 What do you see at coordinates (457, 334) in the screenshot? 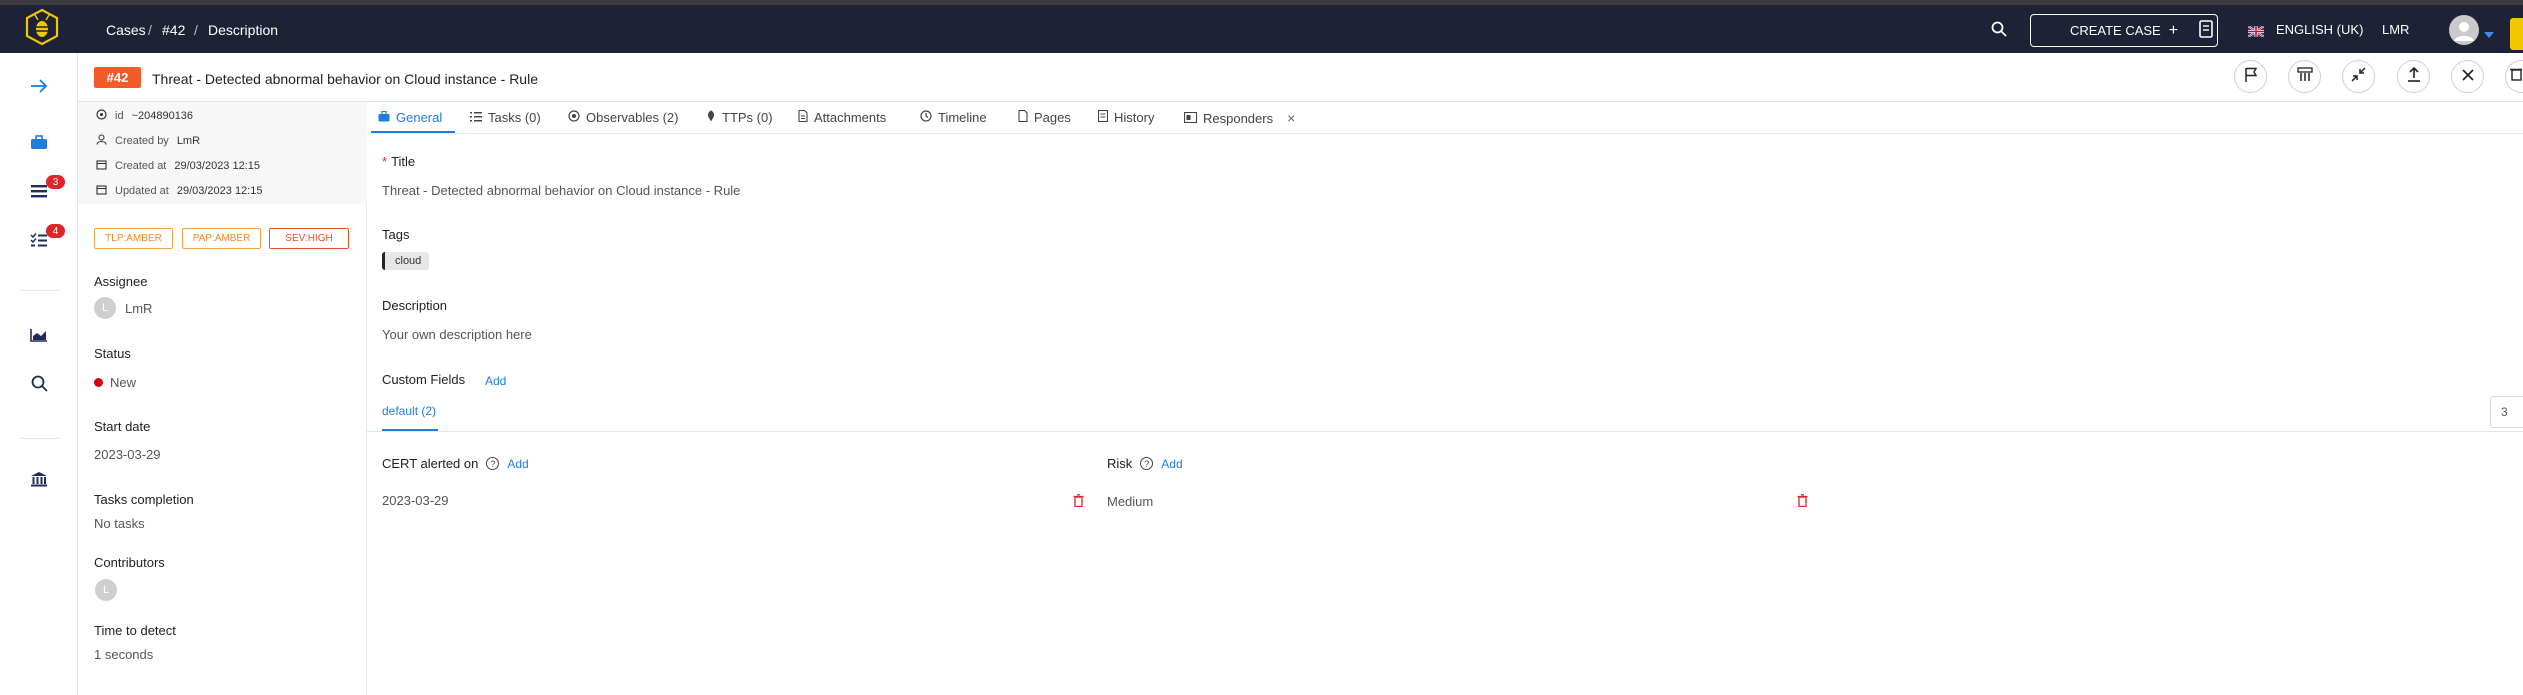
I see `description-value: Your own description here` at bounding box center [457, 334].